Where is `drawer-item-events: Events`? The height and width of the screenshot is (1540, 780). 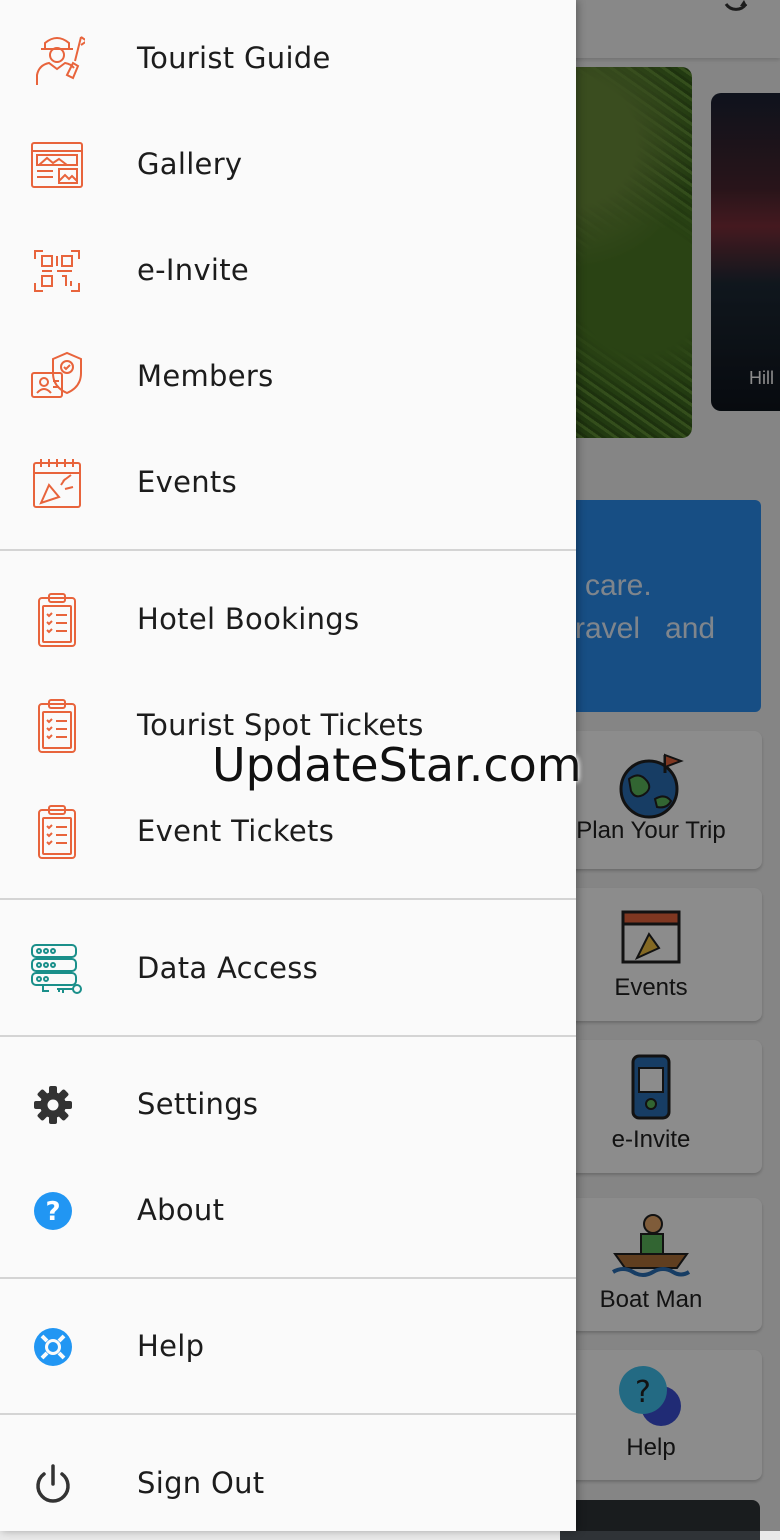
drawer-item-events: Events is located at coordinates (288, 482).